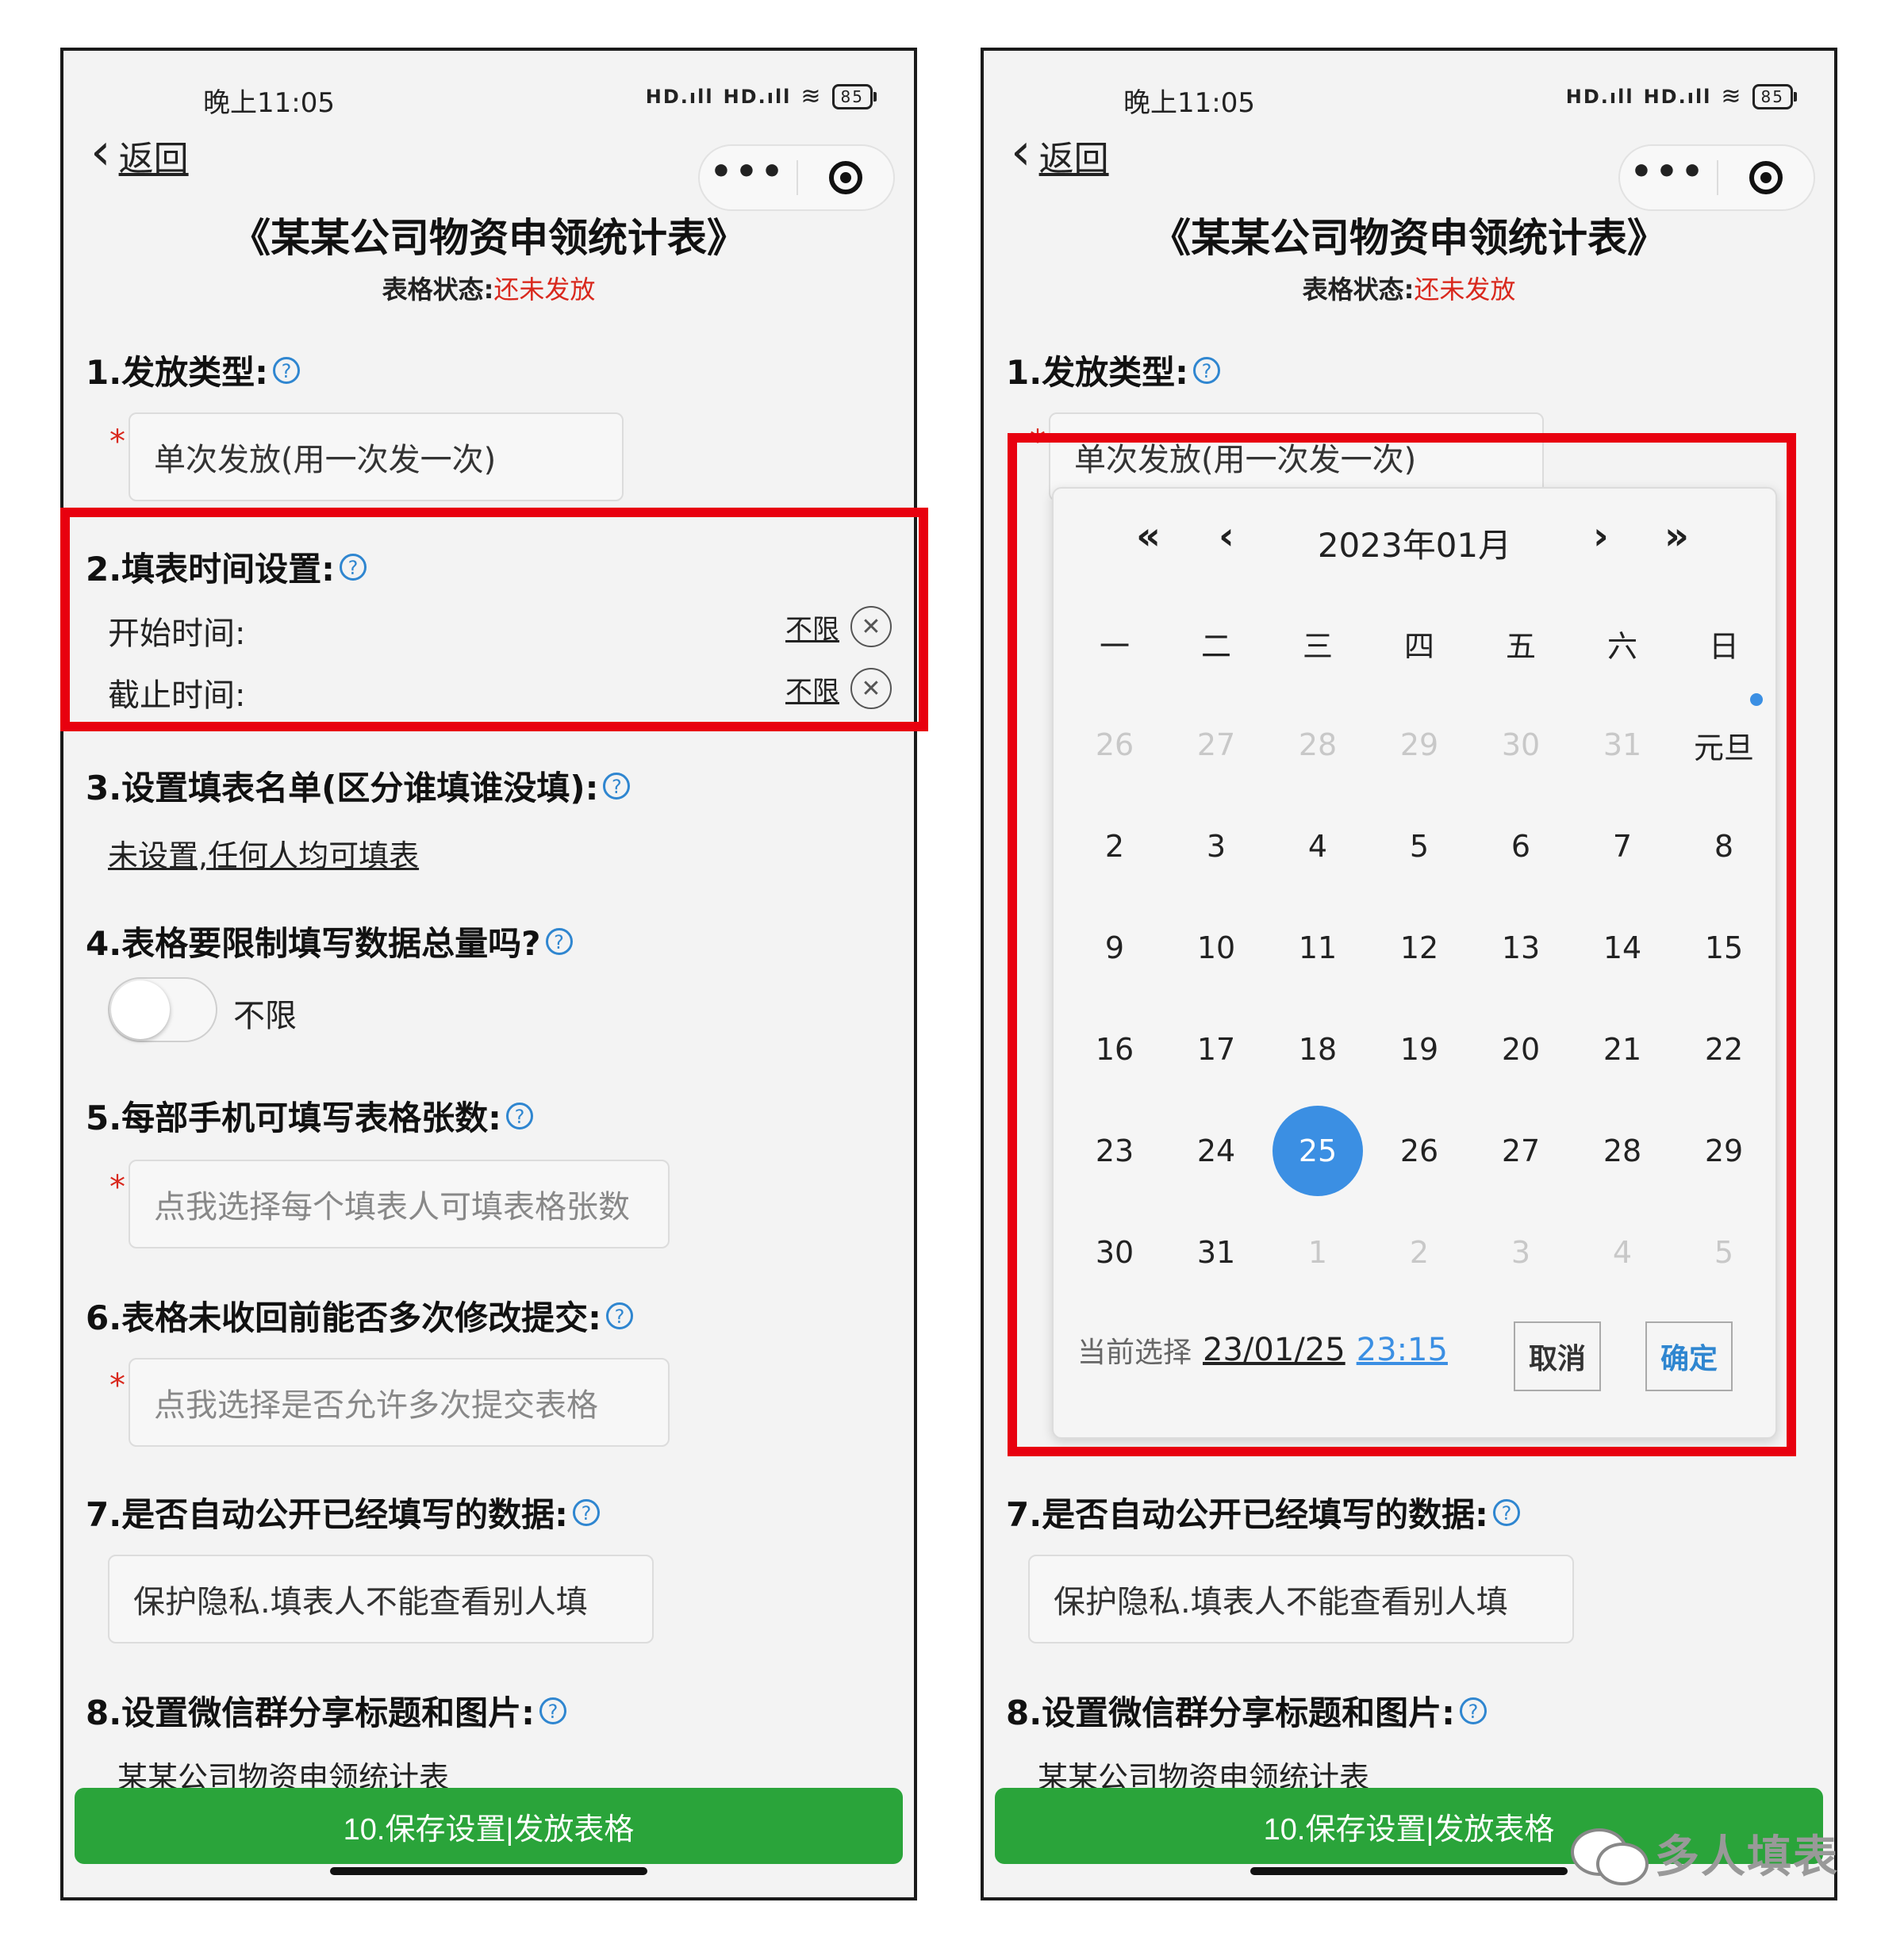 The width and height of the screenshot is (1904, 1956). What do you see at coordinates (1747, 1857) in the screenshot?
I see `watermark-text: 多人填表` at bounding box center [1747, 1857].